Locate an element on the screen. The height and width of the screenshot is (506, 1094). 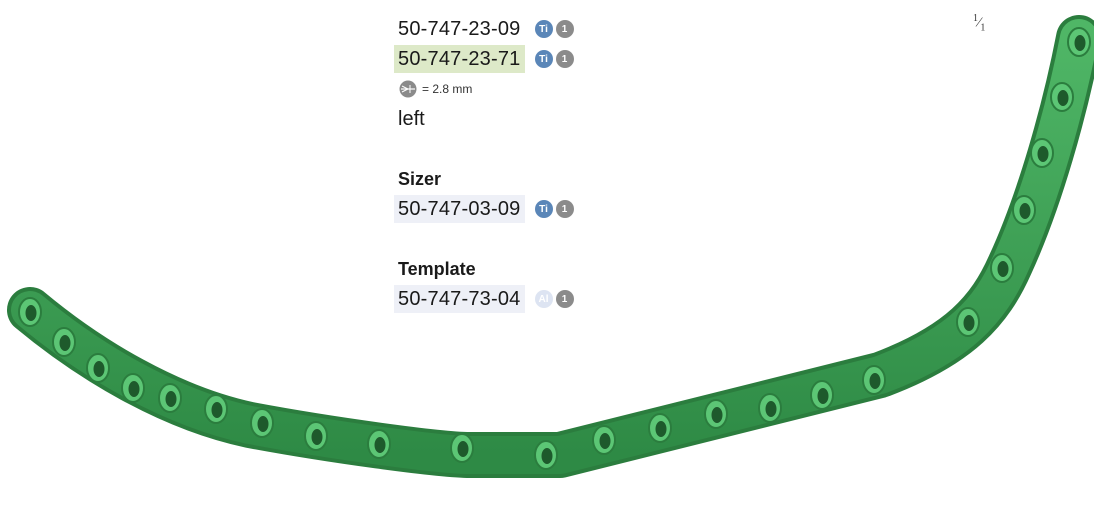
plate-code-row: 50-747-23-09 Ti 1 is located at coordinates (486, 29).